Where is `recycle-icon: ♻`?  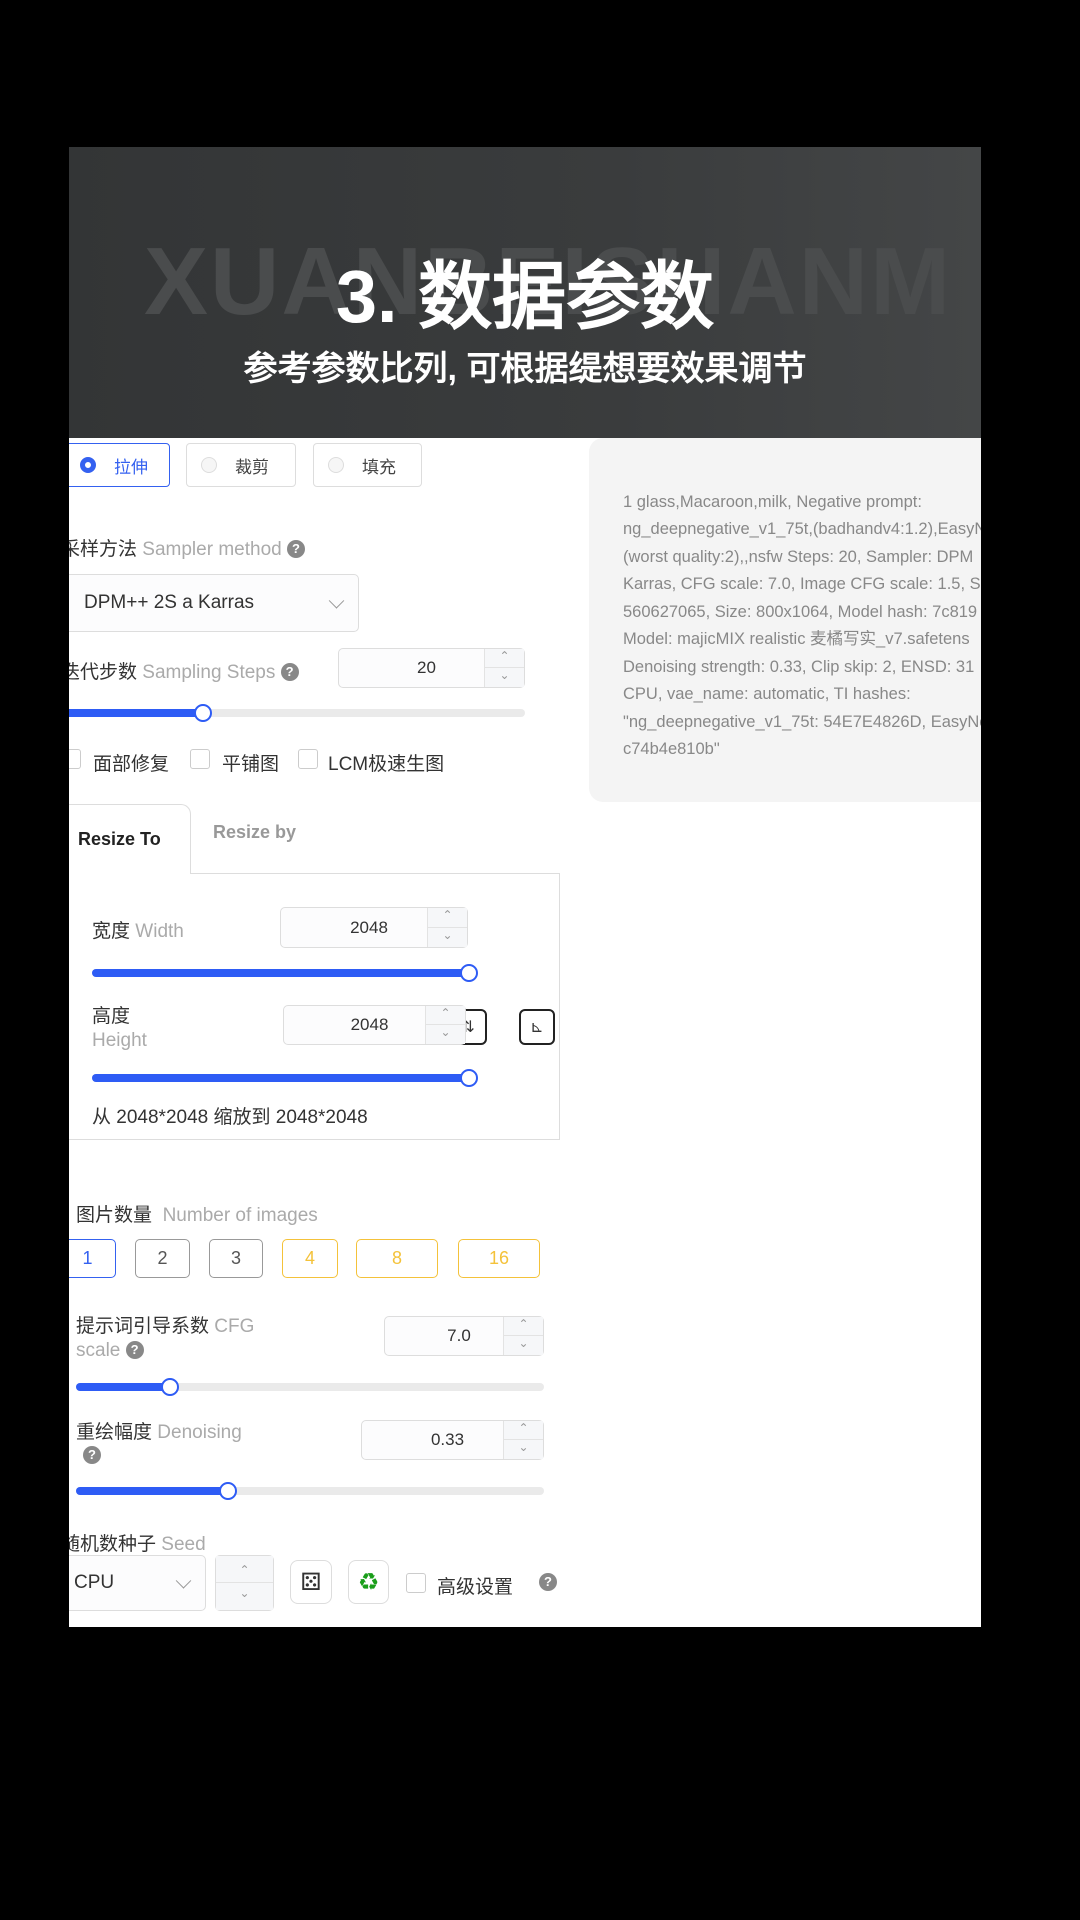 recycle-icon: ♻ is located at coordinates (368, 1582).